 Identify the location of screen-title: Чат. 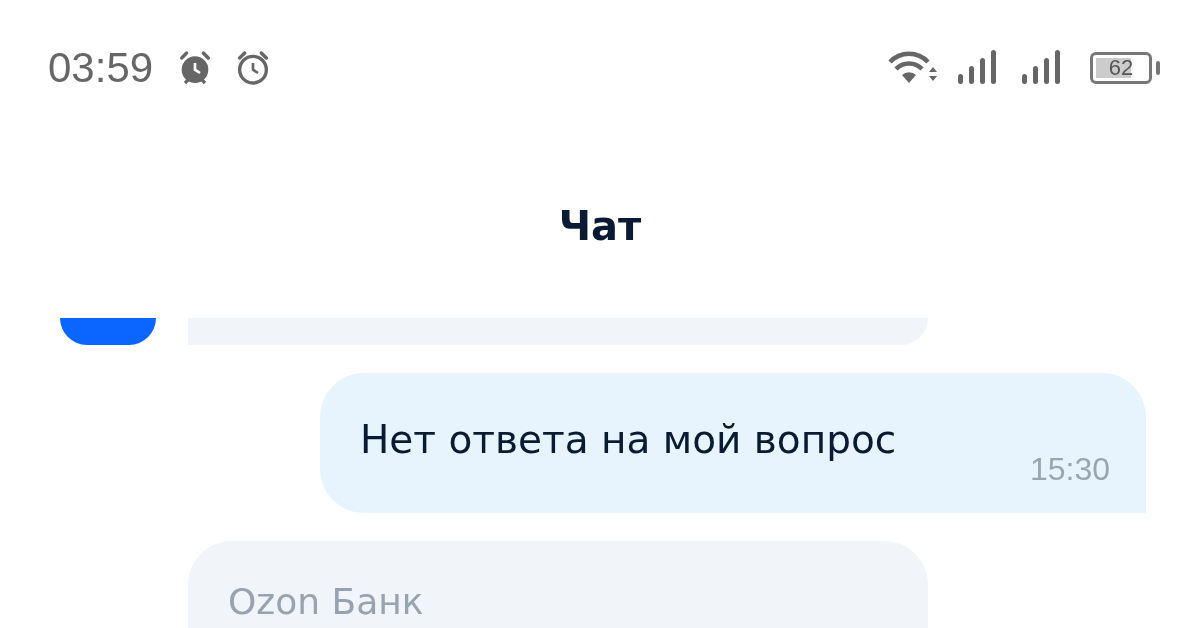
(600, 226).